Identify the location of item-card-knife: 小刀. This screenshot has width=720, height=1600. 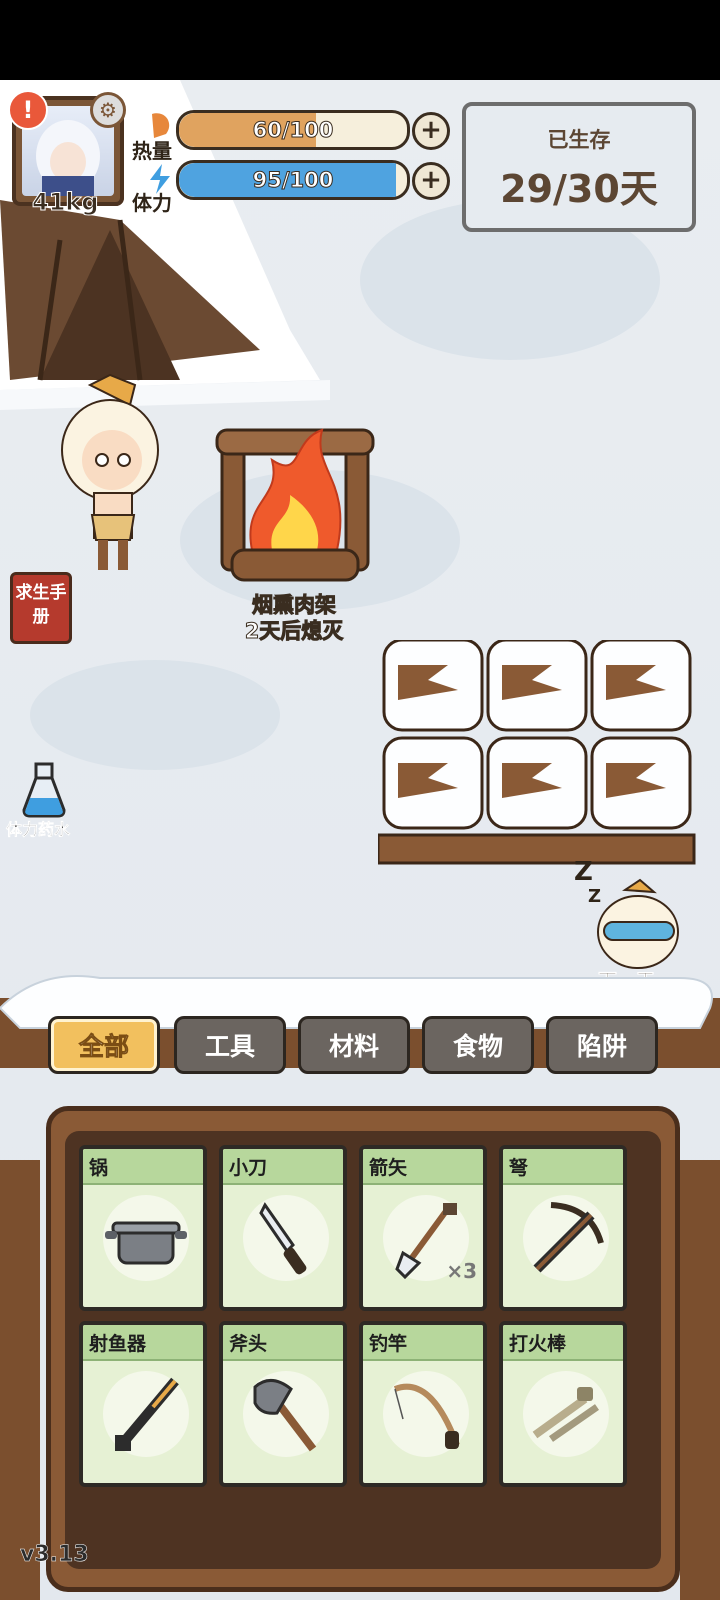
(283, 1228).